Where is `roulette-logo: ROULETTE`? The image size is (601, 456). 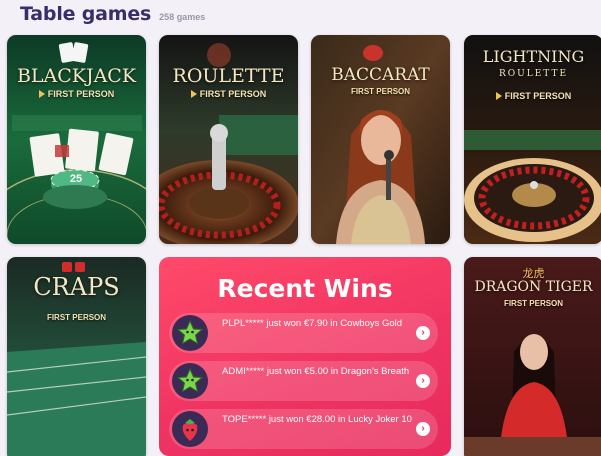
roulette-logo: ROULETTE is located at coordinates (228, 76).